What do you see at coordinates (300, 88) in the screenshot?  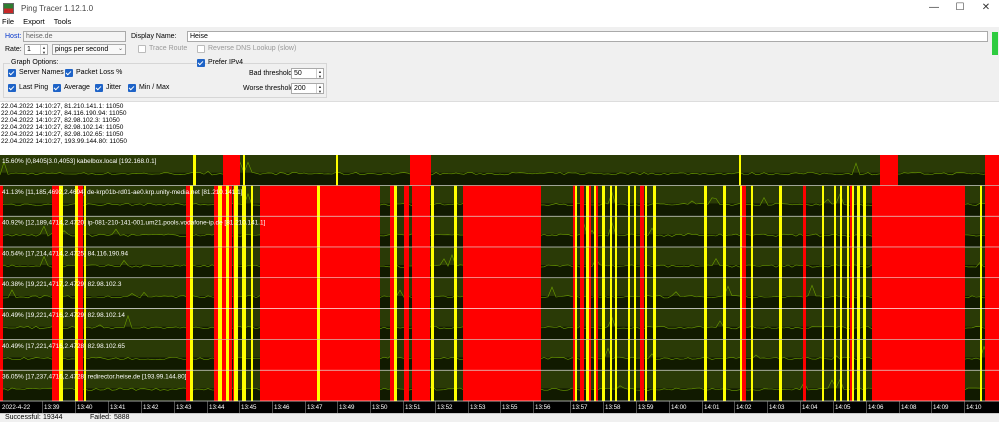 I see `worse-threshold-value: 200` at bounding box center [300, 88].